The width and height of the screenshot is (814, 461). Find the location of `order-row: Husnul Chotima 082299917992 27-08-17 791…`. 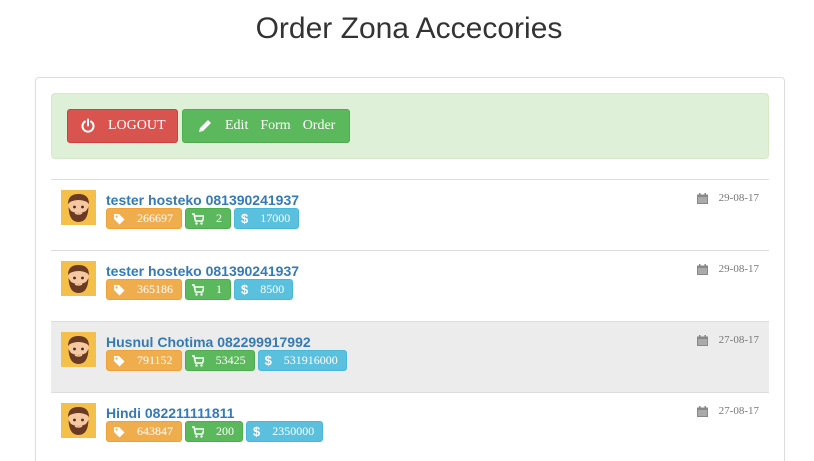

order-row: Husnul Chotima 082299917992 27-08-17 791… is located at coordinates (410, 356).